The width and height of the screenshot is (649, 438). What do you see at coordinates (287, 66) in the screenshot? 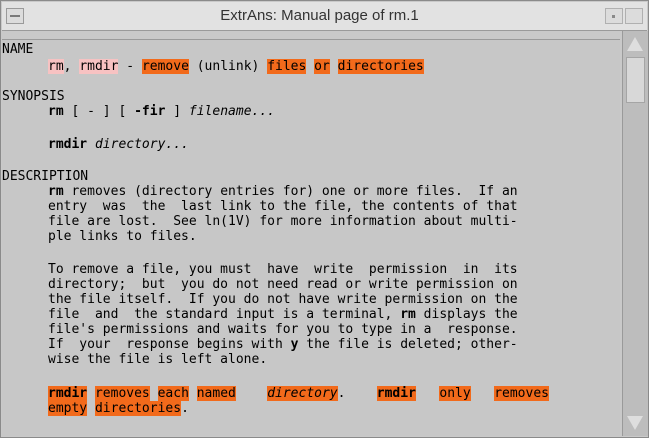
I see `highlight-files: files` at bounding box center [287, 66].